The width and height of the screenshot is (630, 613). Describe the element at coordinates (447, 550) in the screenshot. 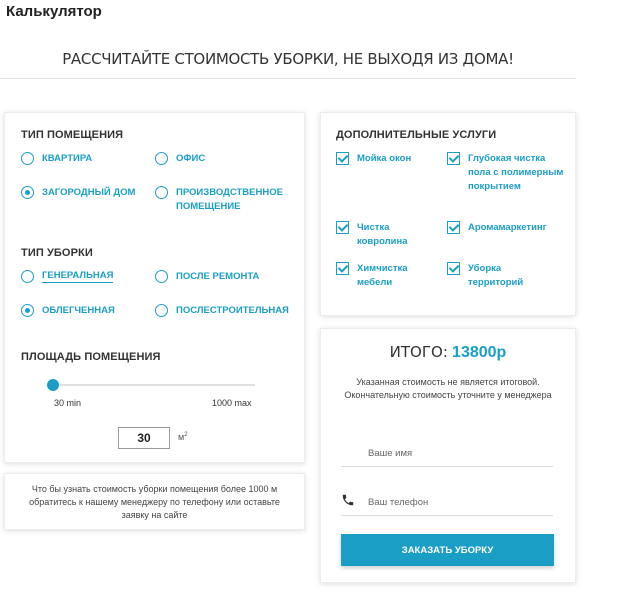

I see `order-cleaning-button: ЗАКАЗАТЬ УБОРКУ` at that location.